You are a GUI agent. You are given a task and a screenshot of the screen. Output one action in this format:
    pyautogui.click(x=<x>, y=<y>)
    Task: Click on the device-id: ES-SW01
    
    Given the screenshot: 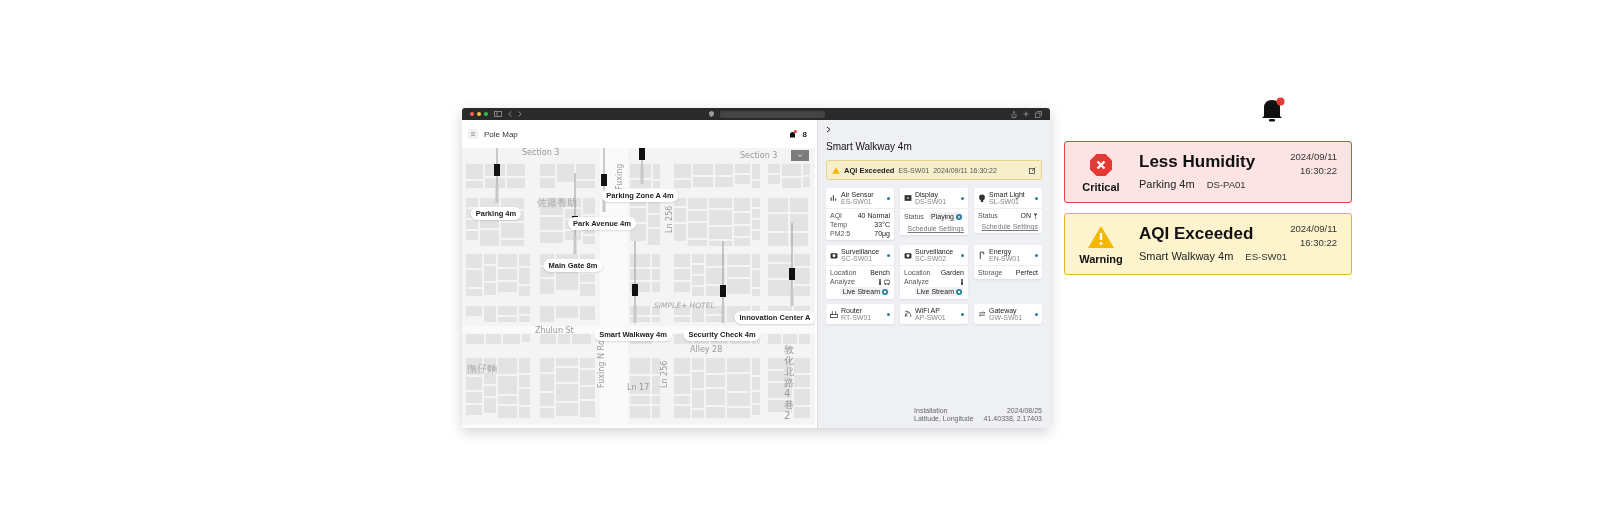 What is the action you would take?
    pyautogui.click(x=1266, y=256)
    